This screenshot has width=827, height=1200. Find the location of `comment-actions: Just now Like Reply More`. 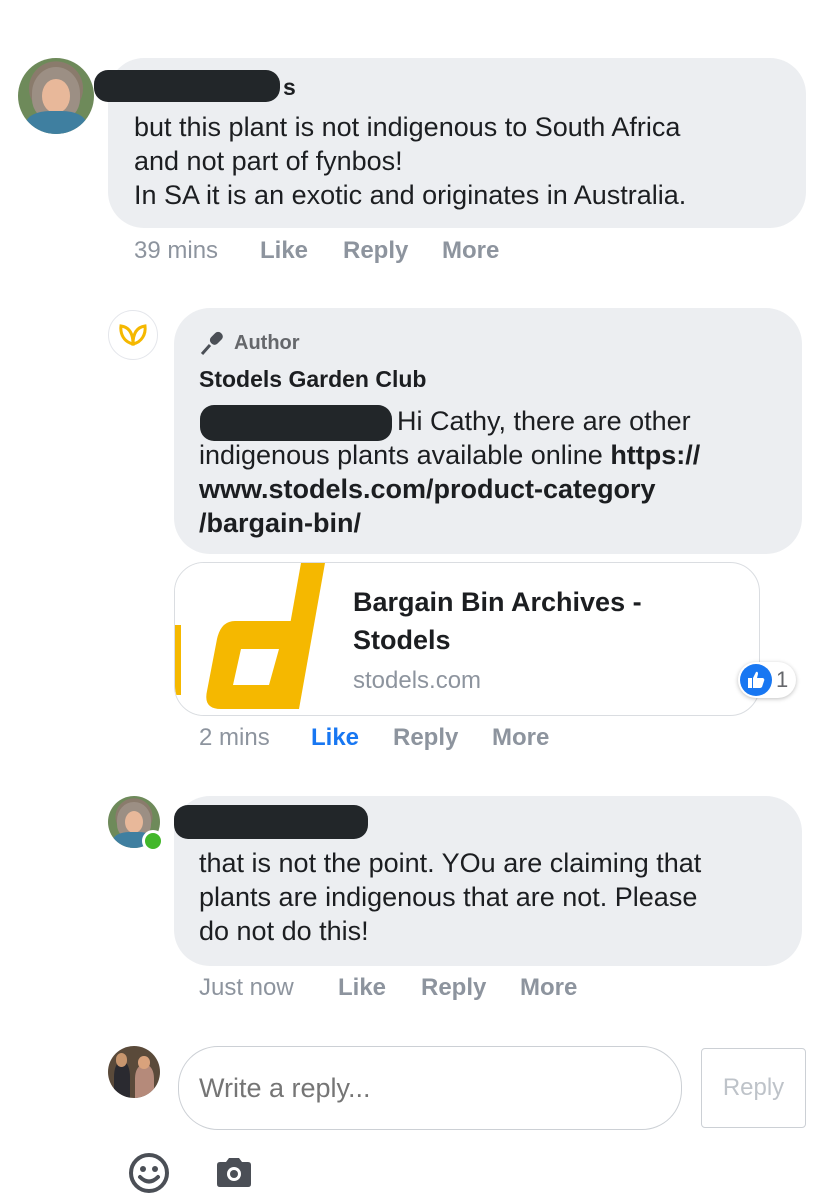

comment-actions: Just now Like Reply More is located at coordinates (388, 988).